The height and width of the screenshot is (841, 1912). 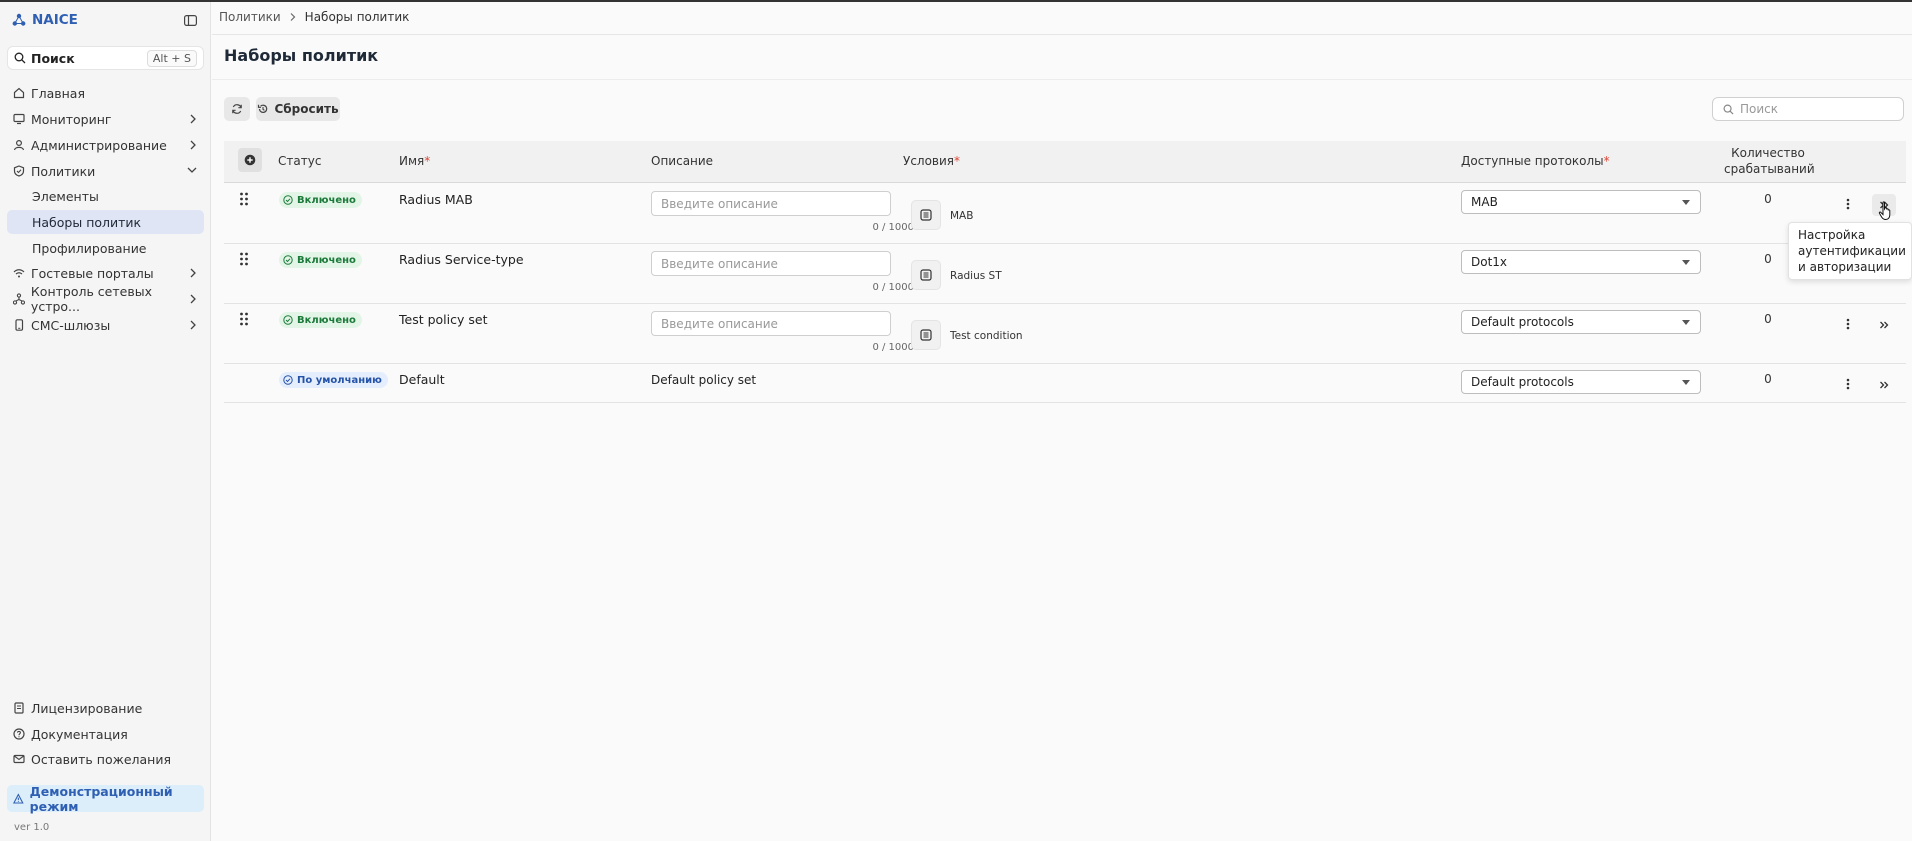 What do you see at coordinates (55, 20) in the screenshot?
I see `app-name: NAICE` at bounding box center [55, 20].